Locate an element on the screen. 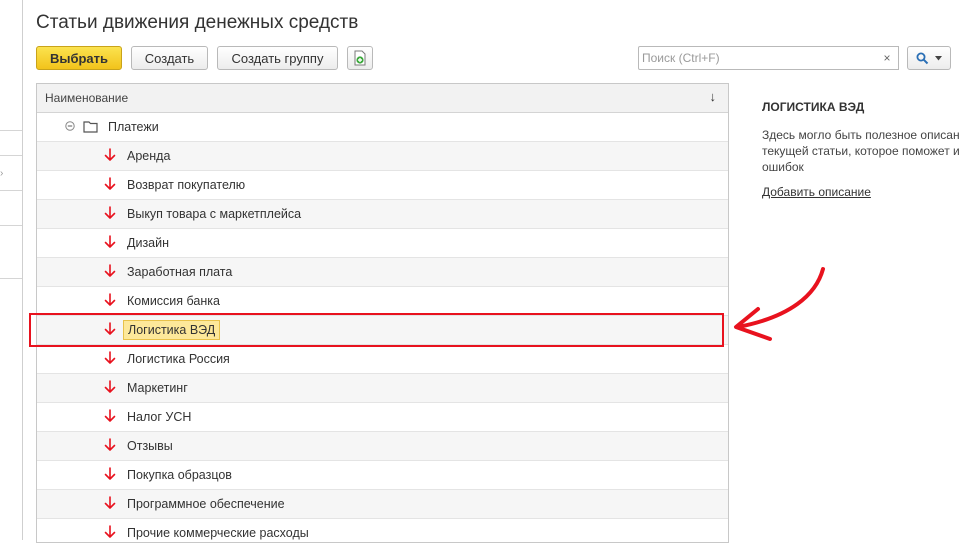 This screenshot has height=543, width=960. background-window-edge: › is located at coordinates (11, 270).